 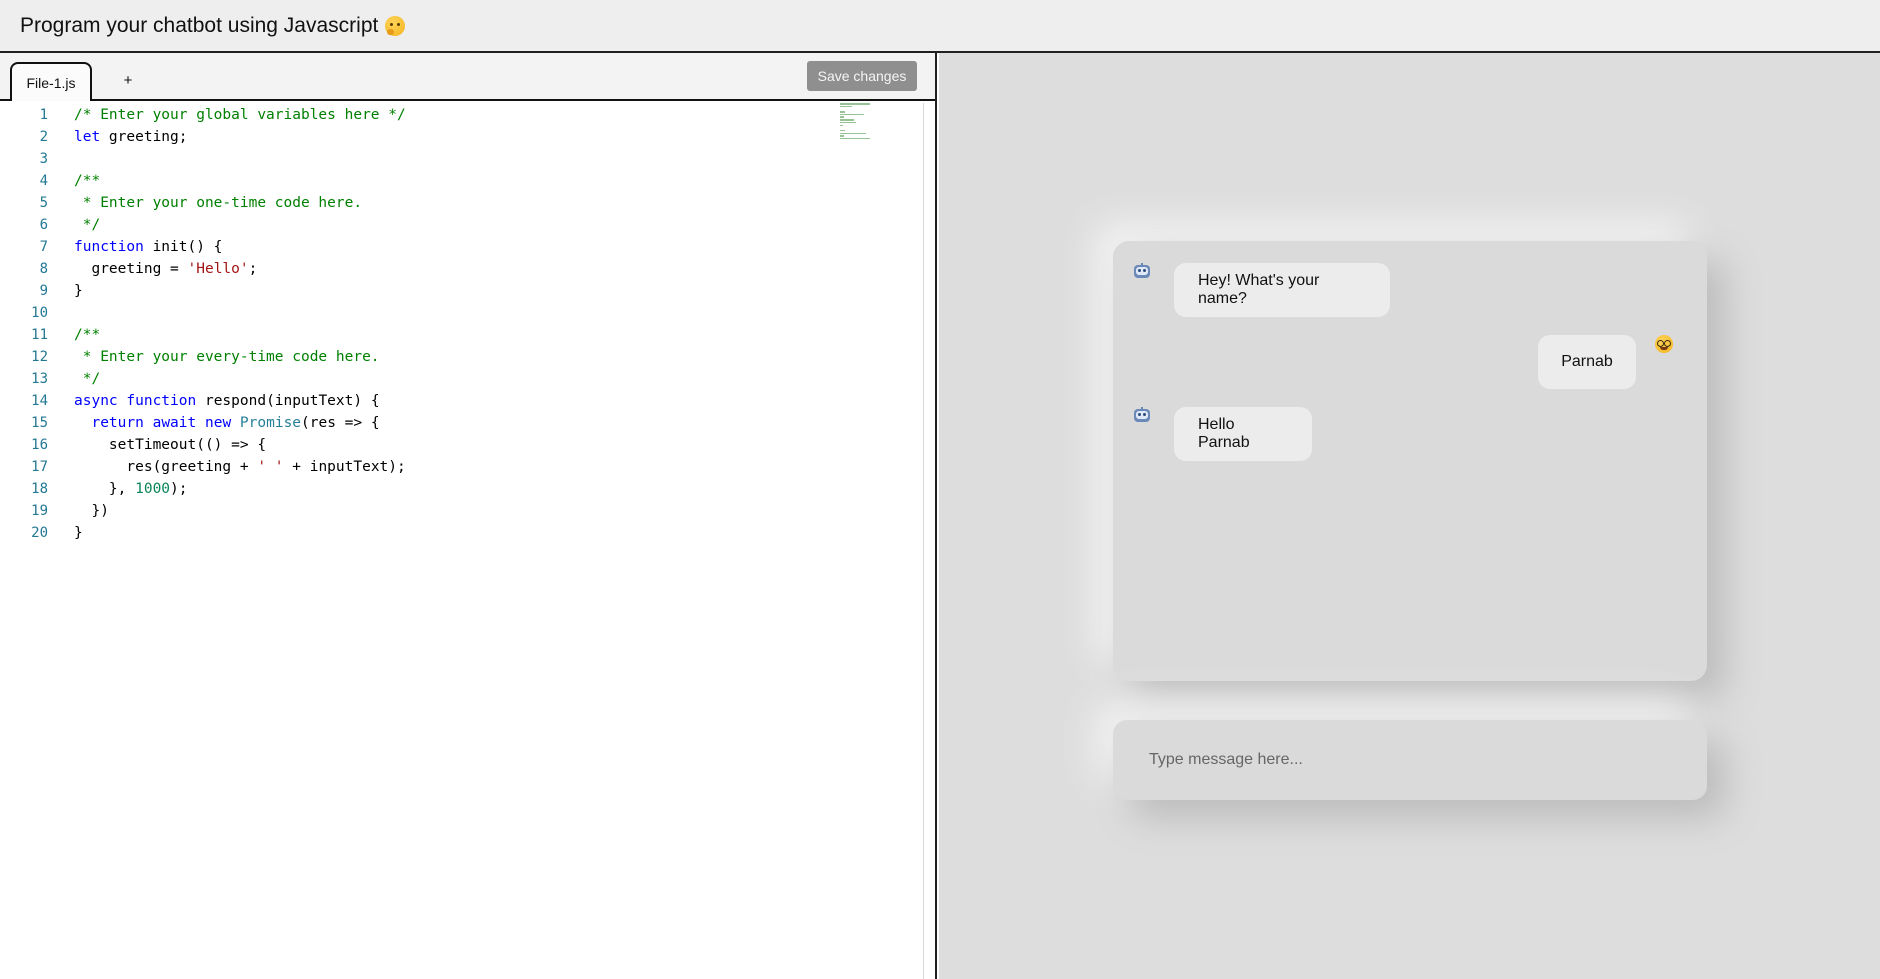 What do you see at coordinates (940, 26) in the screenshot?
I see `app-header: Program your chatbot using Javascript` at bounding box center [940, 26].